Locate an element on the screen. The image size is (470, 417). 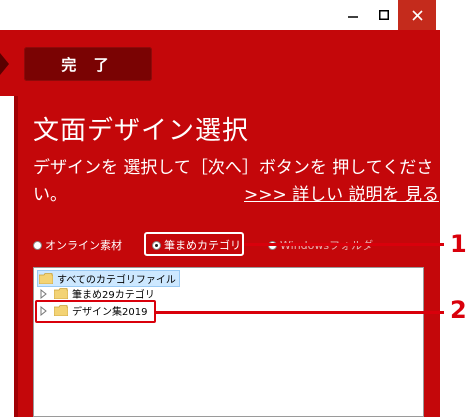
close-button is located at coordinates (417, 15).